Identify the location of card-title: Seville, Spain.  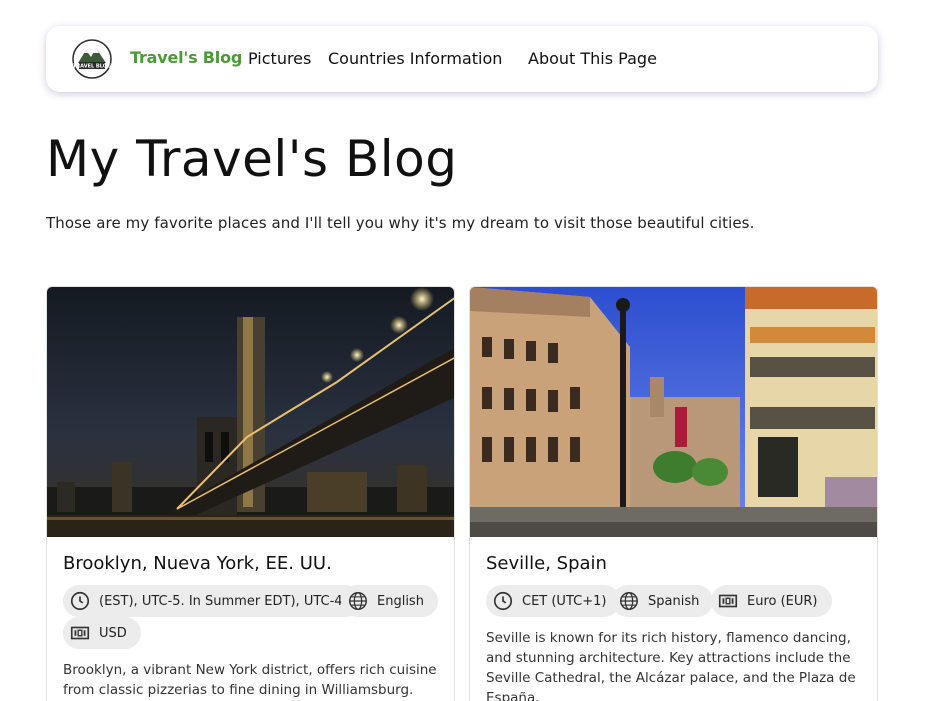
(546, 563).